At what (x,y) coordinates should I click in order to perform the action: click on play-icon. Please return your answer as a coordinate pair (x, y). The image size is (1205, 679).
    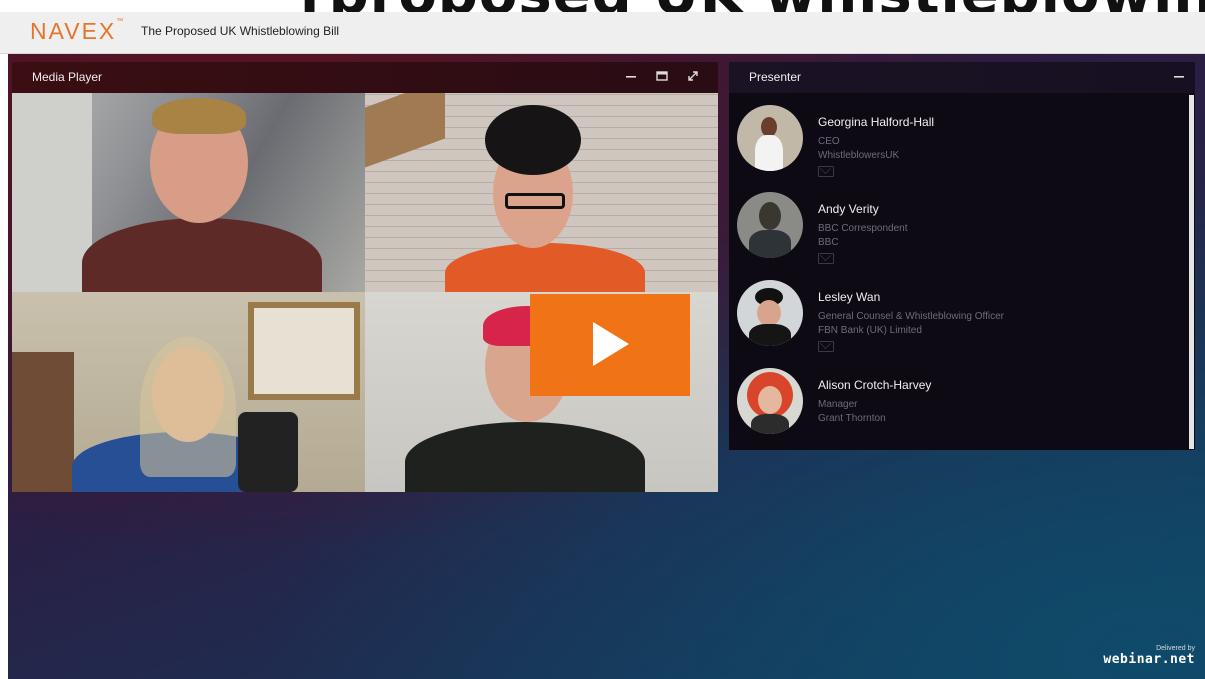
    Looking at the image, I should click on (611, 344).